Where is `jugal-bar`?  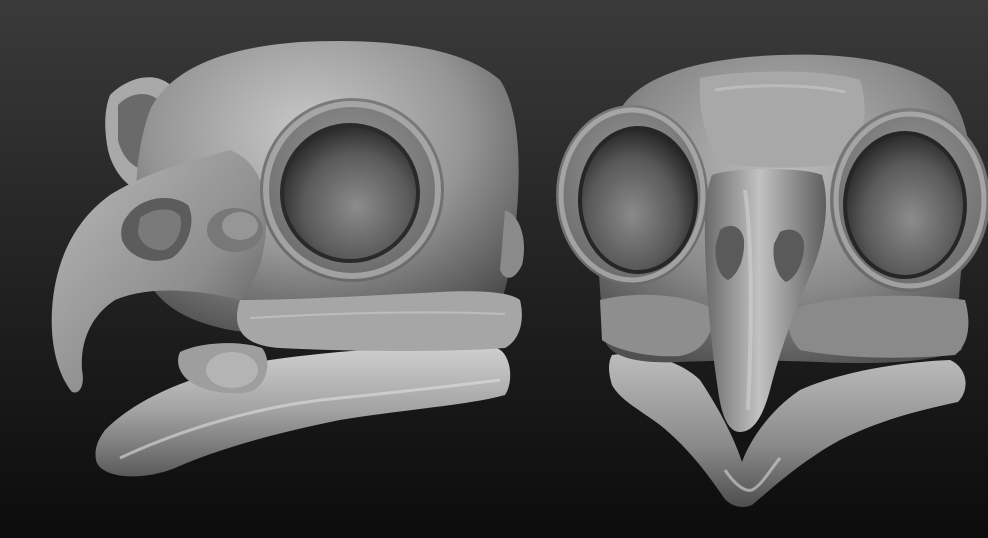
jugal-bar is located at coordinates (379, 321).